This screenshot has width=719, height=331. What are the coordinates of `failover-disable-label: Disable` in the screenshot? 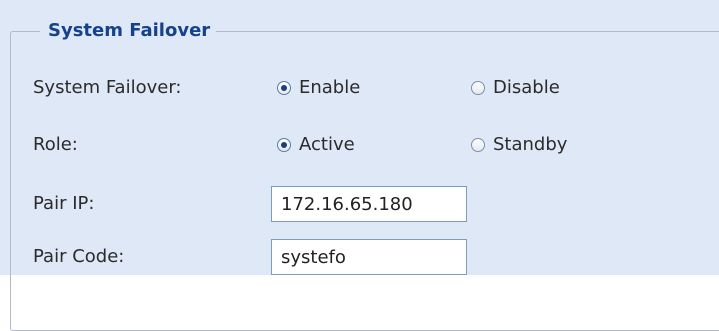 It's located at (526, 87).